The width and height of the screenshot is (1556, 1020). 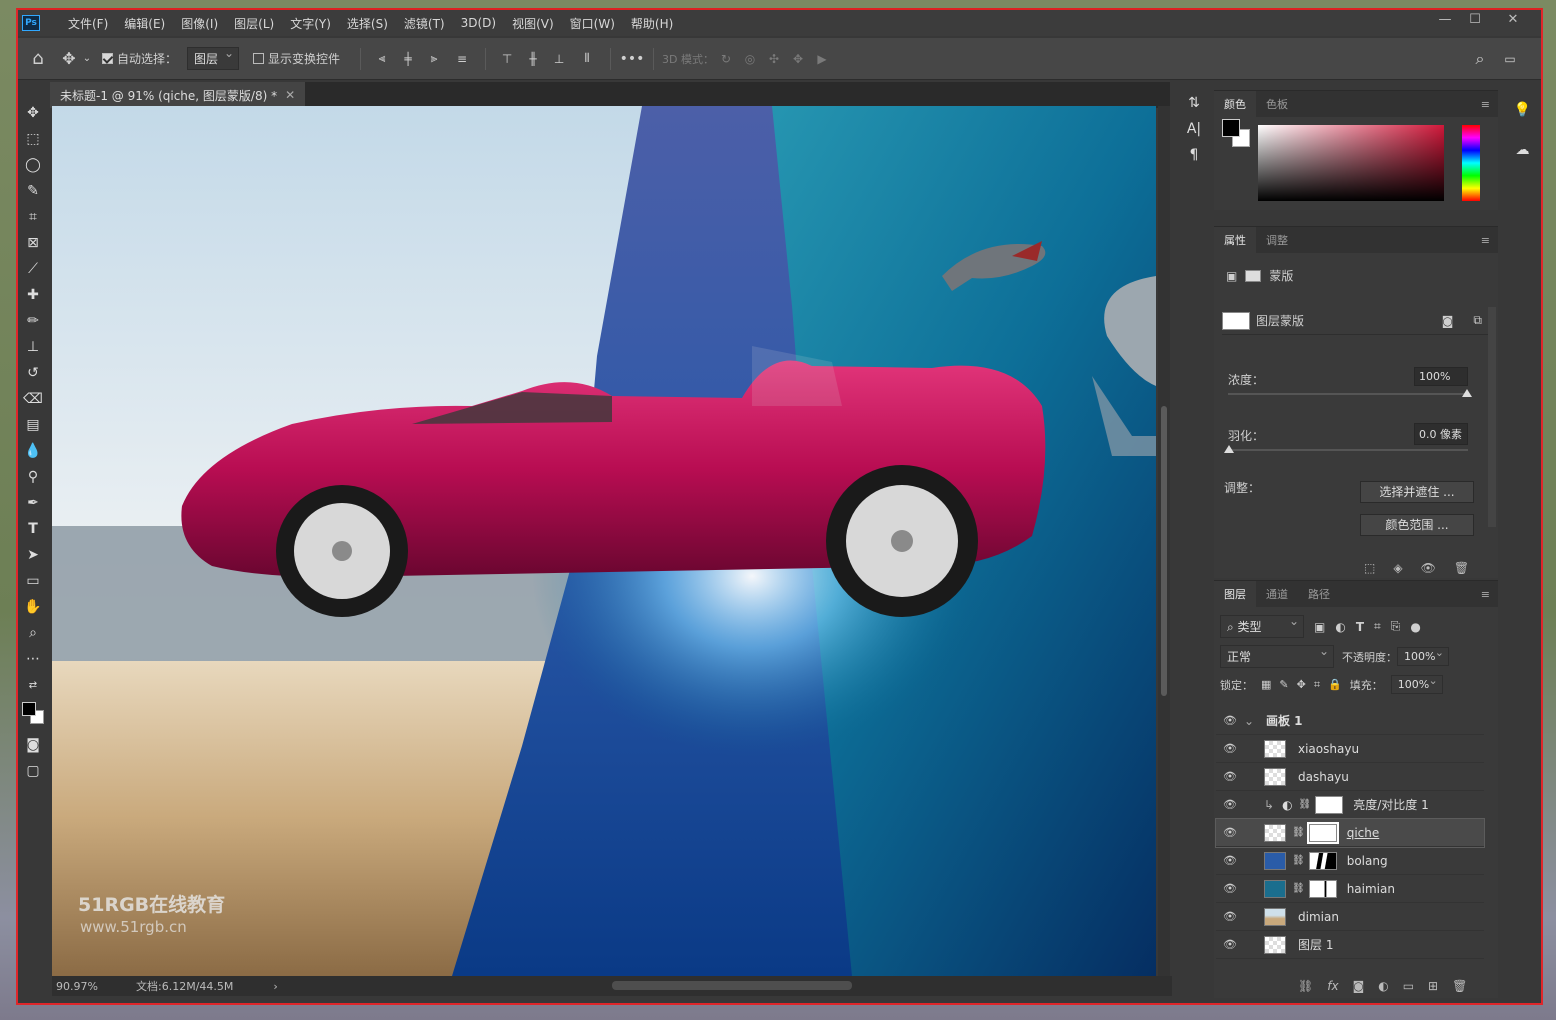 I want to click on apply-mask-icon: ◈, so click(x=1397, y=568).